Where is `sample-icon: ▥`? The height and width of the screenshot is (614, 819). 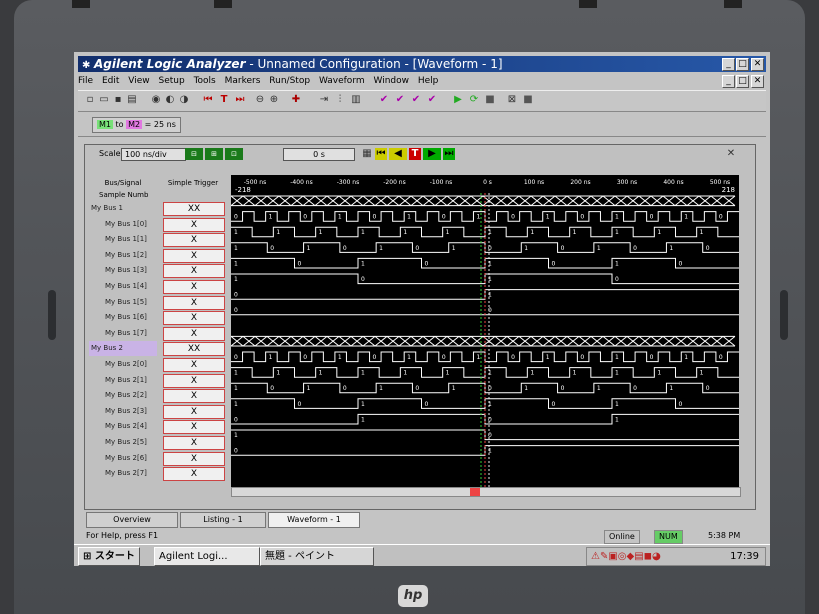
sample-icon: ▥ is located at coordinates (356, 100).